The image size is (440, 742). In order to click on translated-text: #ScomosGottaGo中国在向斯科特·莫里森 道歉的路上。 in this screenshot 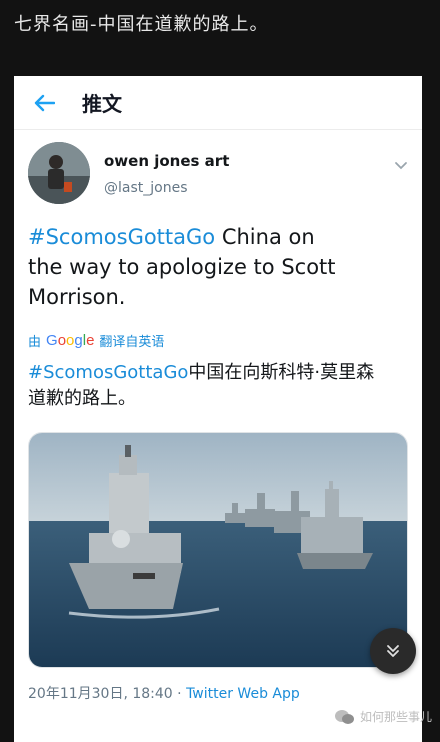, I will do `click(220, 386)`.